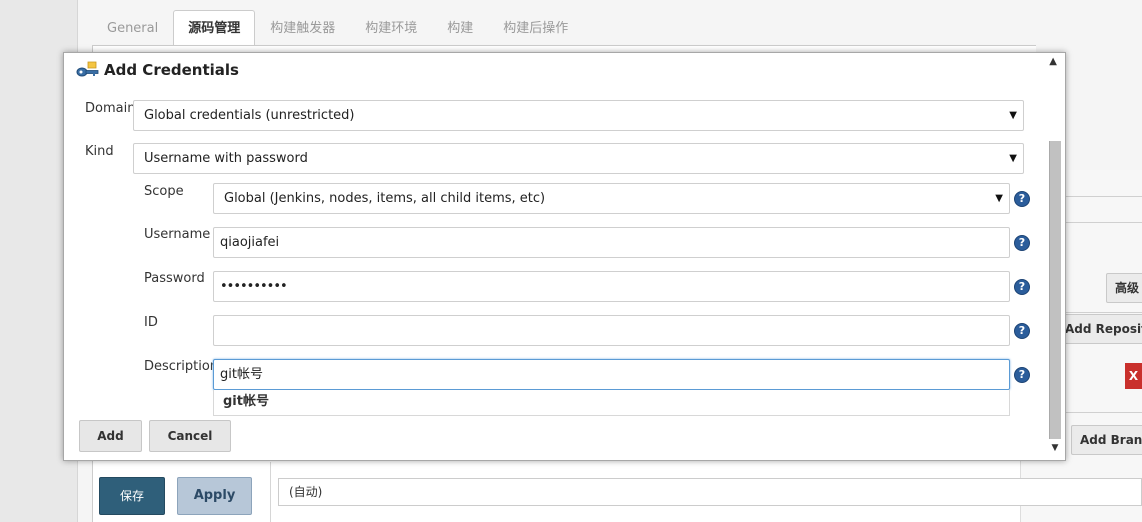 Image resolution: width=1142 pixels, height=522 pixels. I want to click on apply-button: Apply, so click(214, 496).